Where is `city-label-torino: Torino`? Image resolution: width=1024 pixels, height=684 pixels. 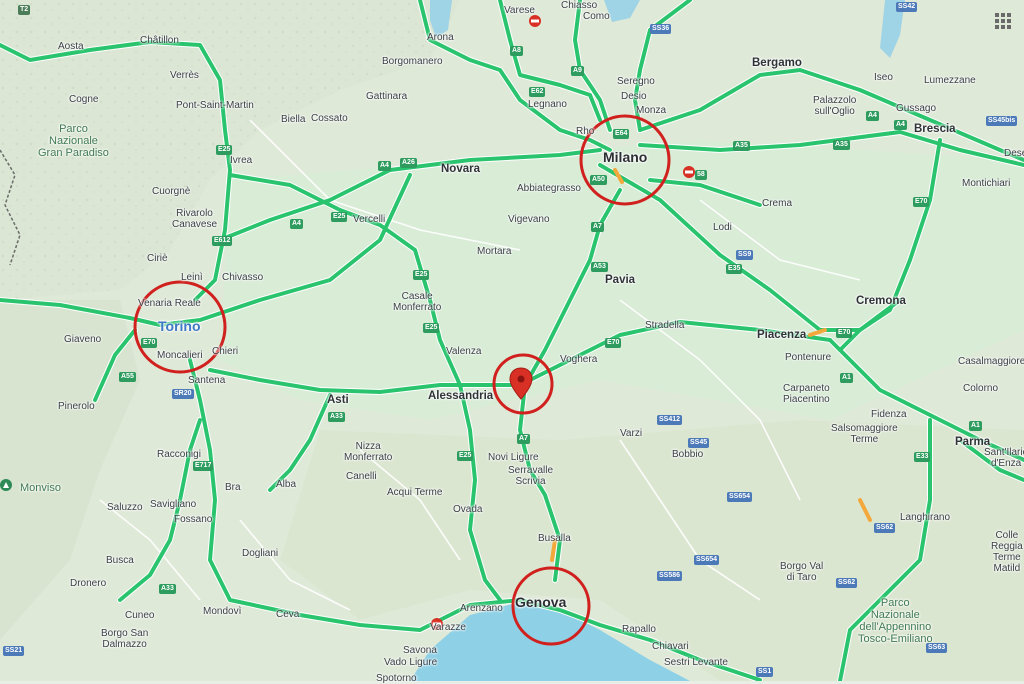
city-label-torino: Torino is located at coordinates (179, 326).